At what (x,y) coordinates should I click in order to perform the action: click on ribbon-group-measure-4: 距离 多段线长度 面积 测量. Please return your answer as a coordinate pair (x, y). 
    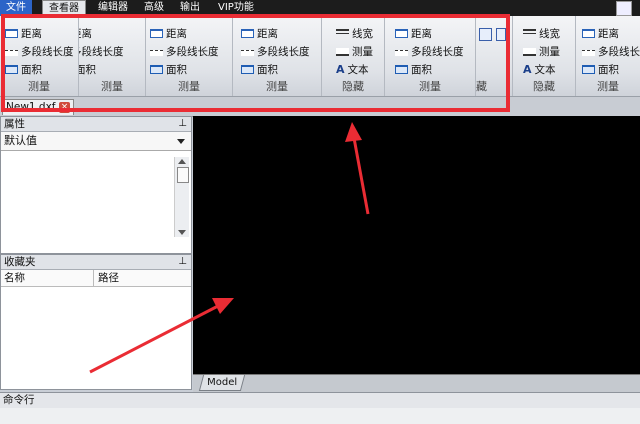
    Looking at the image, I should click on (277, 56).